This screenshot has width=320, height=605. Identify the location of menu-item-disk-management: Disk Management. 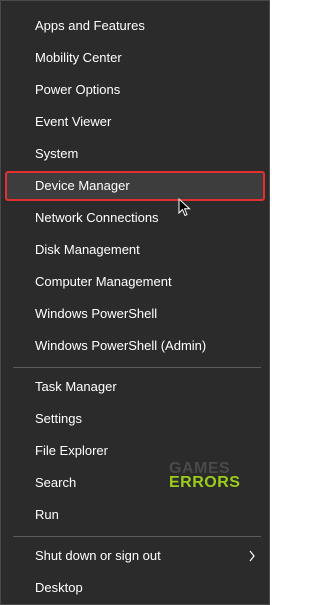
(135, 250).